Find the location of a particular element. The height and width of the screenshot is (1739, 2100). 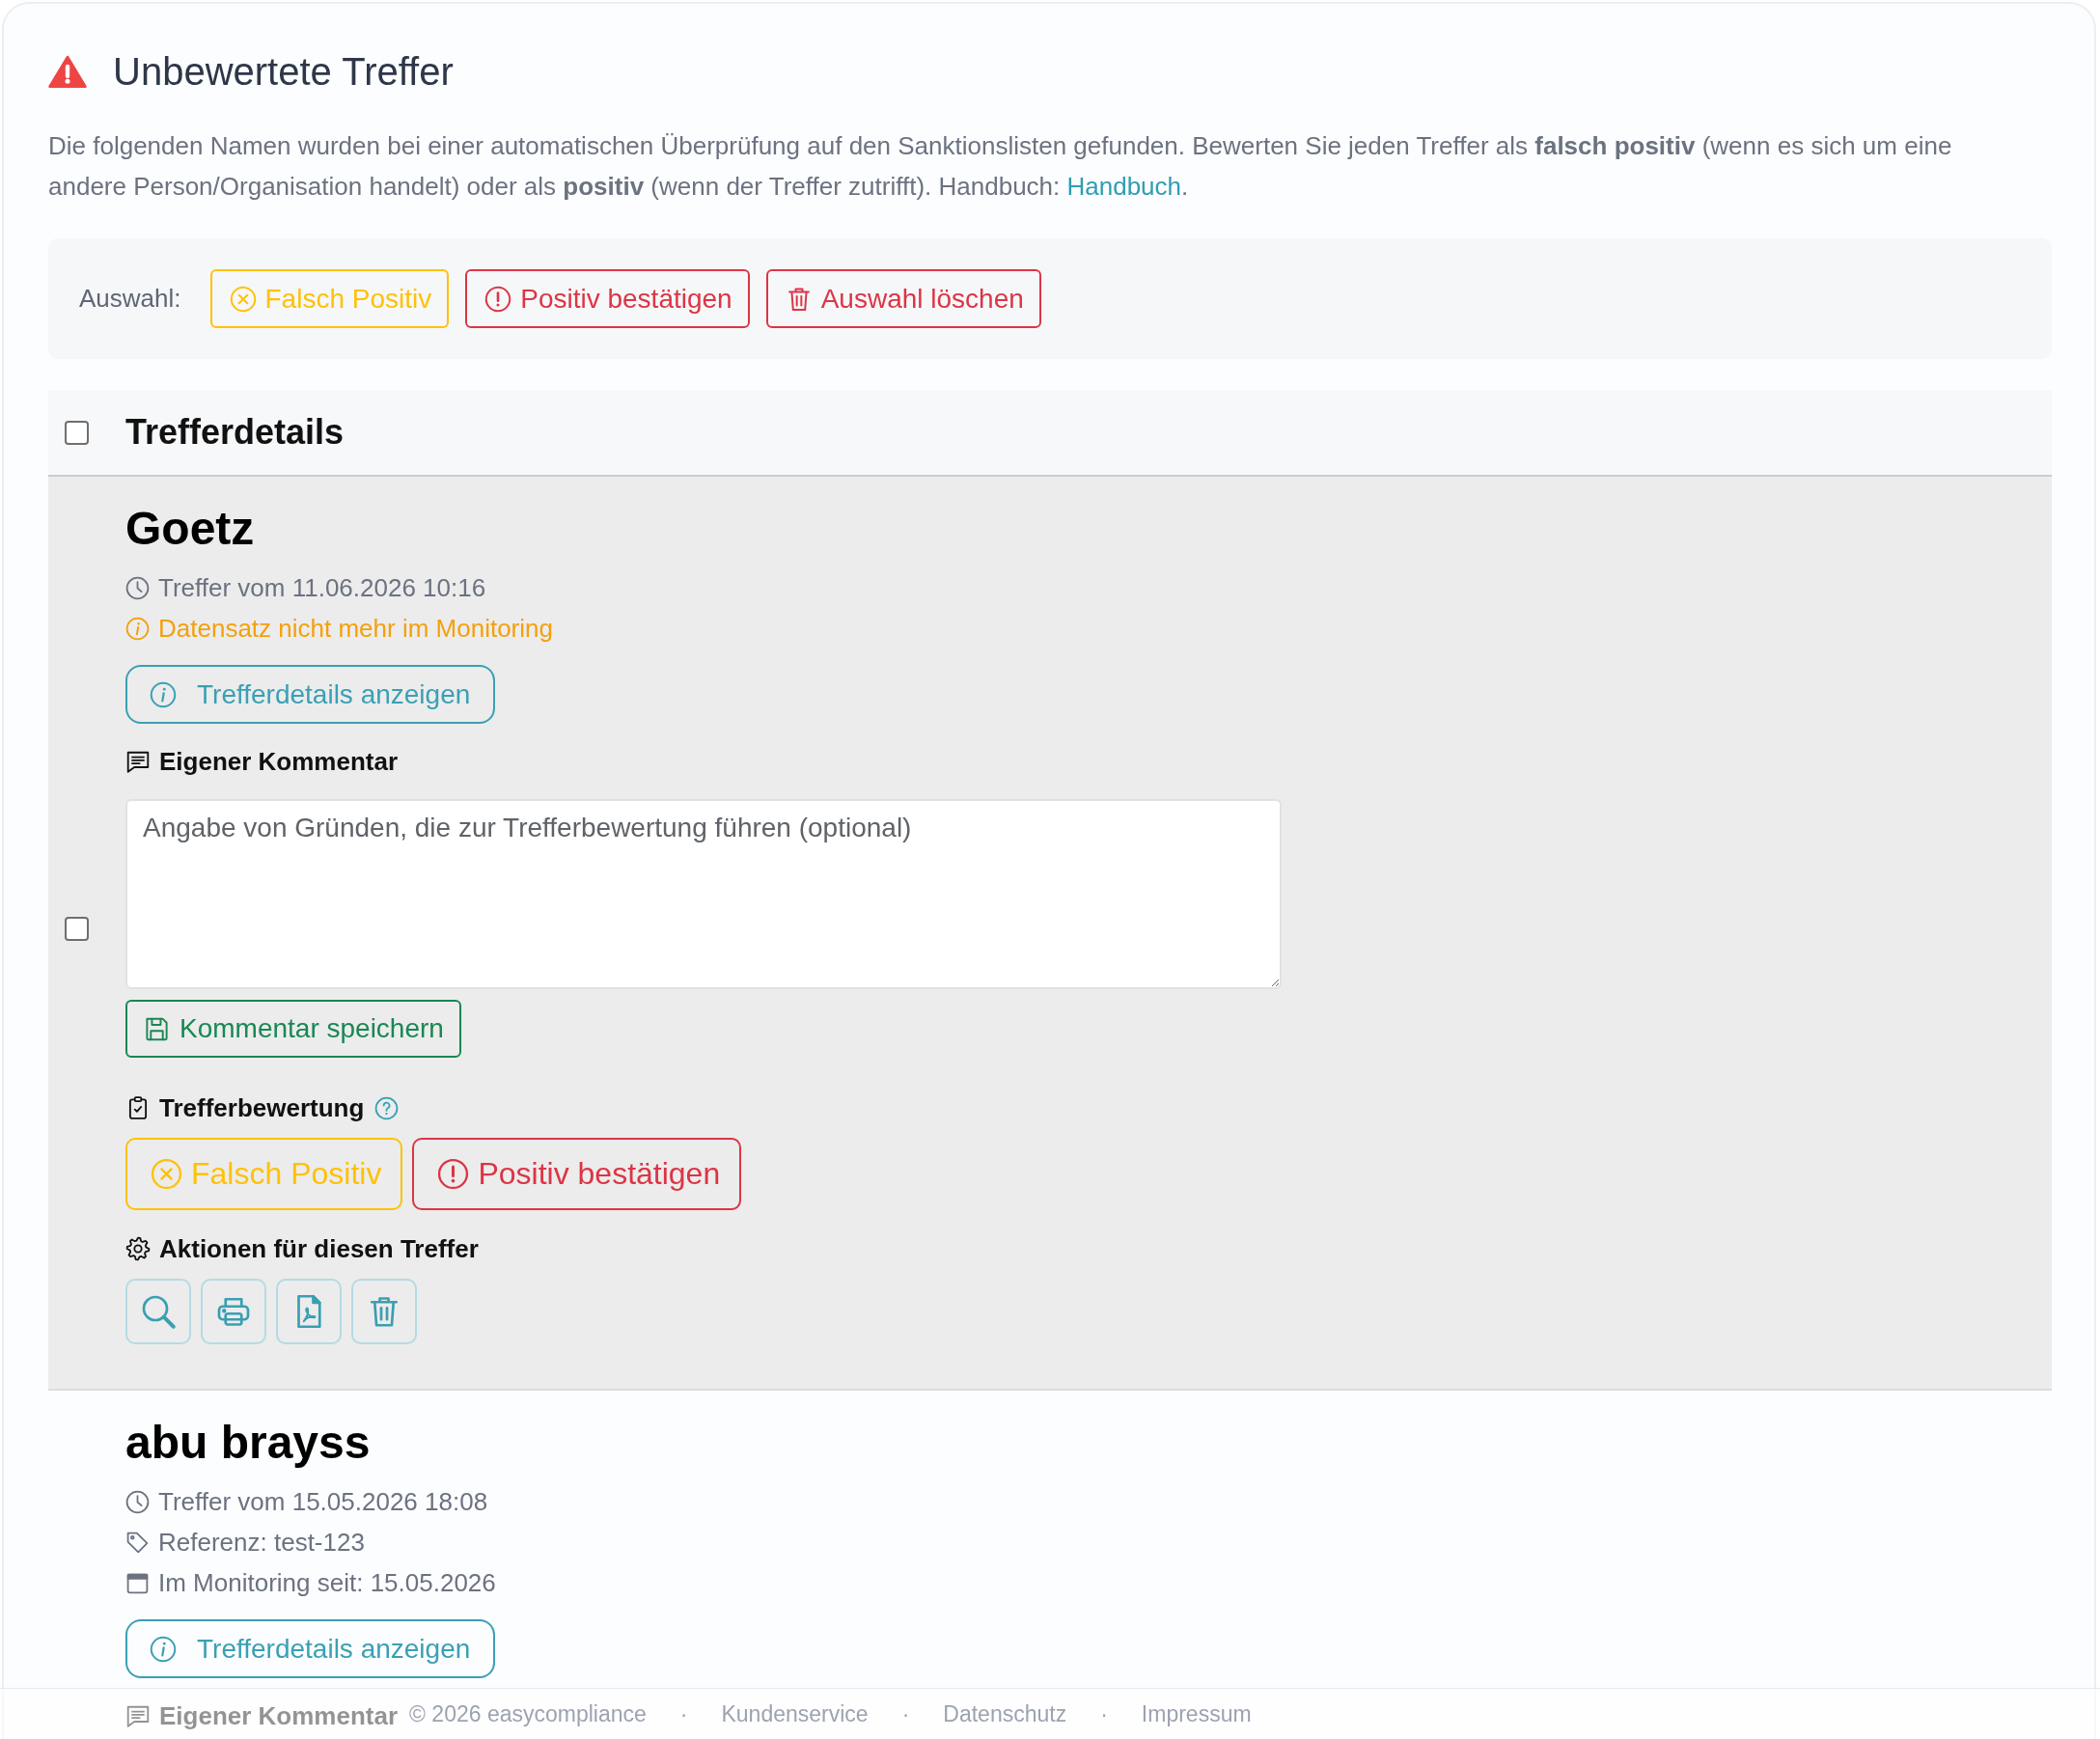

page-title: Unbewertete Treffer is located at coordinates (283, 72).